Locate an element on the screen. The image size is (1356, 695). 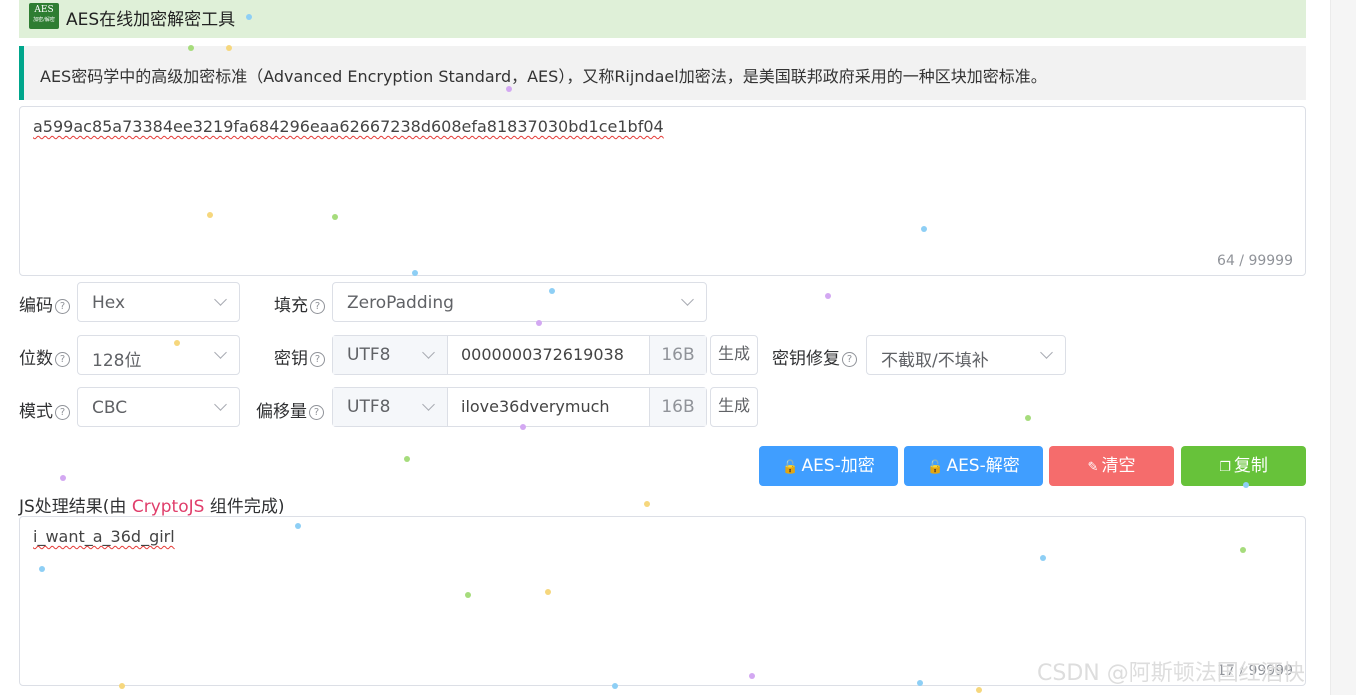
brush-icon: ✎ is located at coordinates (1093, 467).